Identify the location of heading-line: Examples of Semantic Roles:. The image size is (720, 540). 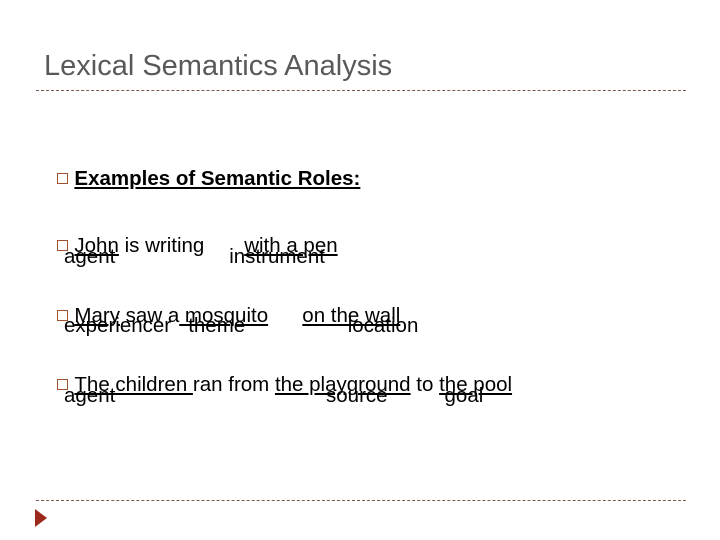
(203, 167).